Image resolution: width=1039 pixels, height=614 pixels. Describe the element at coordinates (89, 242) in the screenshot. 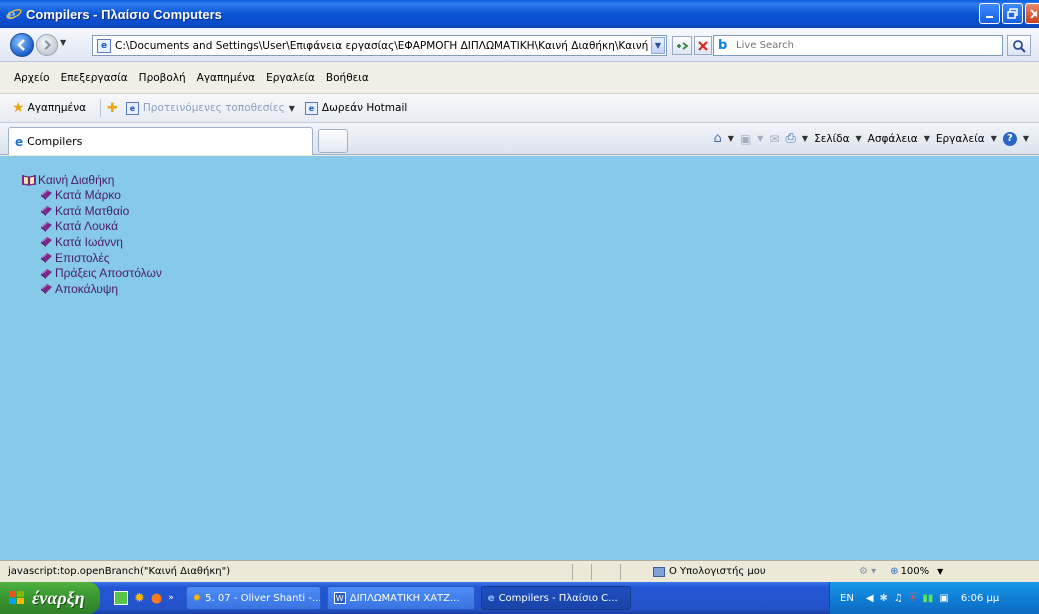

I see `tree-item-label: Κατά Ιωάννη` at that location.